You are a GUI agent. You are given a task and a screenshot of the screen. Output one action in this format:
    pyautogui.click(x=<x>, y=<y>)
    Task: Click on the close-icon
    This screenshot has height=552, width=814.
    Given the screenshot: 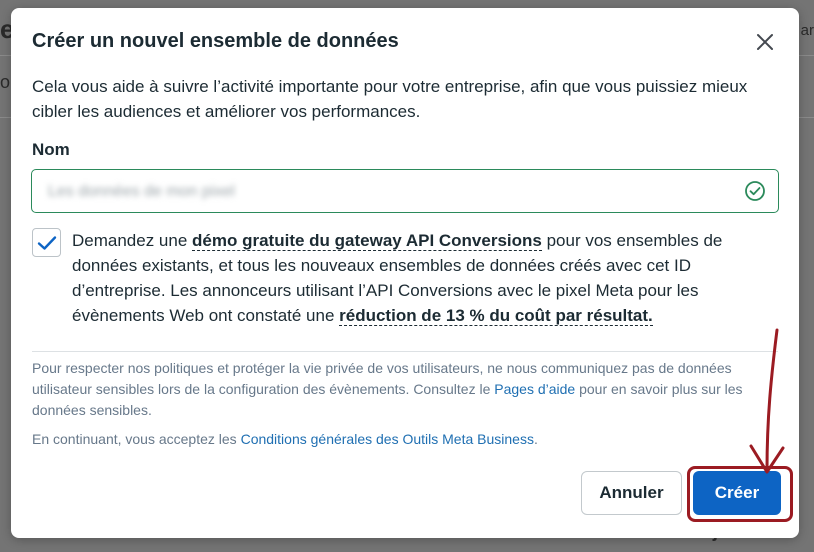 What is the action you would take?
    pyautogui.click(x=765, y=42)
    